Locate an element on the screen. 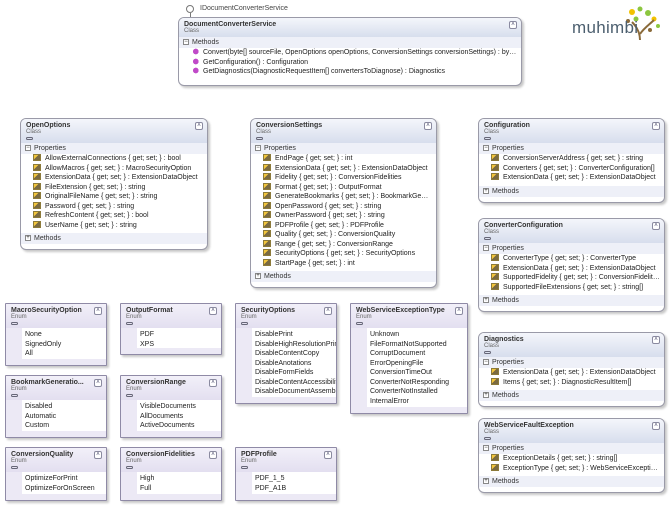 The image size is (670, 506). property-item: PDFProfile { get; set; } : PDFProfile is located at coordinates (343, 225).